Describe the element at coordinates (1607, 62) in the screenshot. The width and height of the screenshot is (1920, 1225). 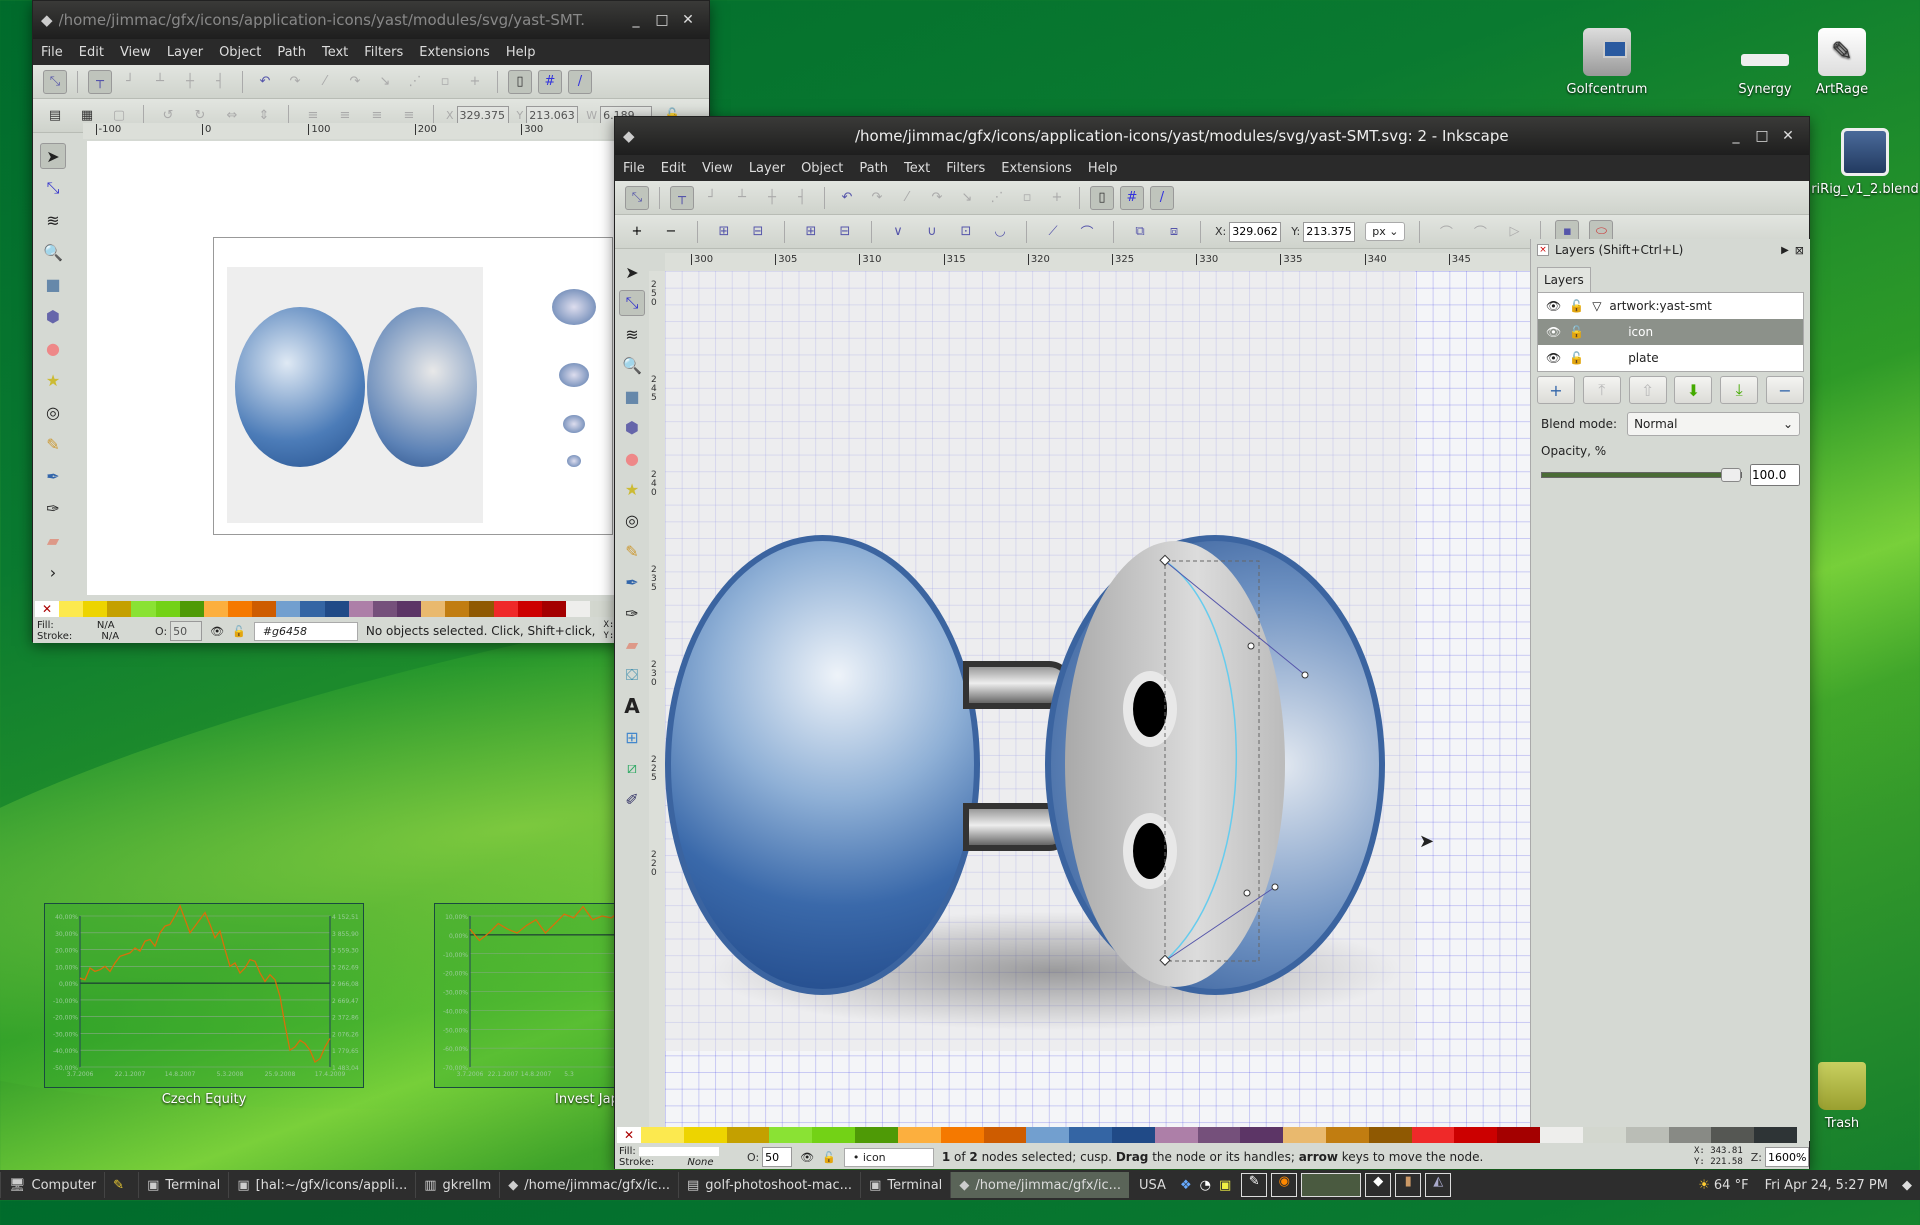
I see `desktop-icon-golfcentrum: Golfcentrum` at that location.